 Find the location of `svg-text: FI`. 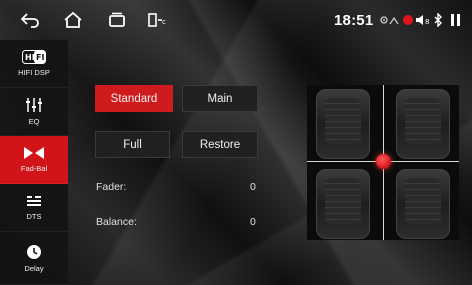

svg-text: FI is located at coordinates (40, 57).